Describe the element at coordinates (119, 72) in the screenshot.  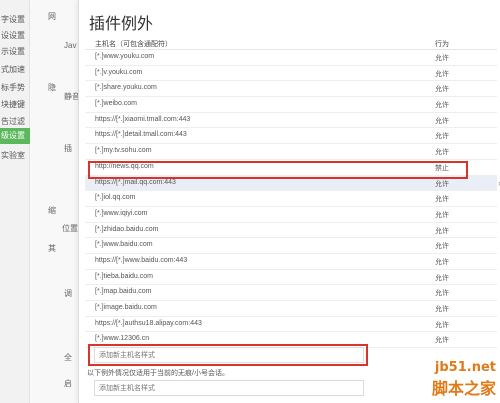
I see `host-cell: [*.]v.youku.com` at that location.